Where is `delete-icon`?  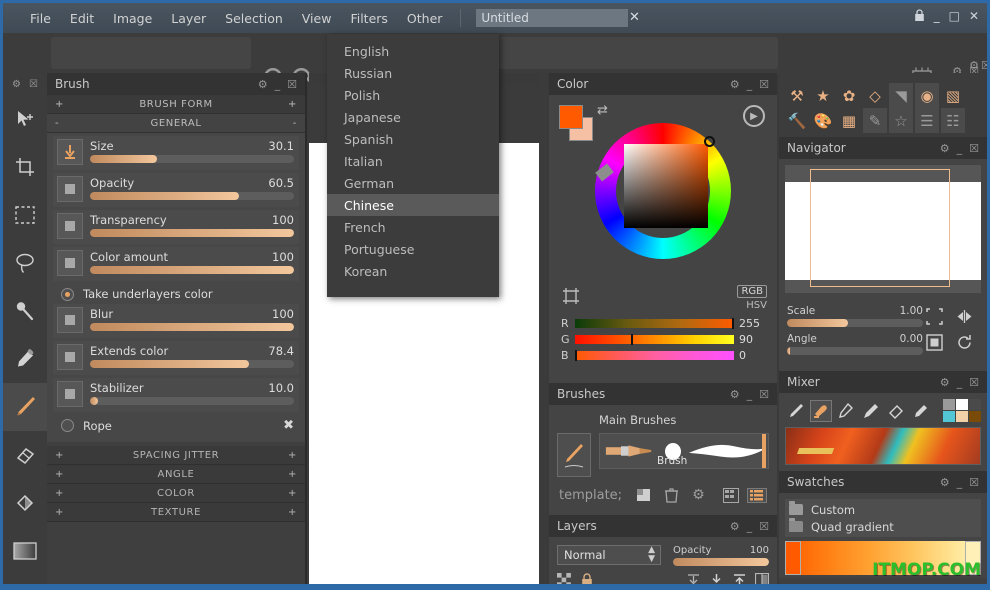
delete-icon is located at coordinates (672, 495).